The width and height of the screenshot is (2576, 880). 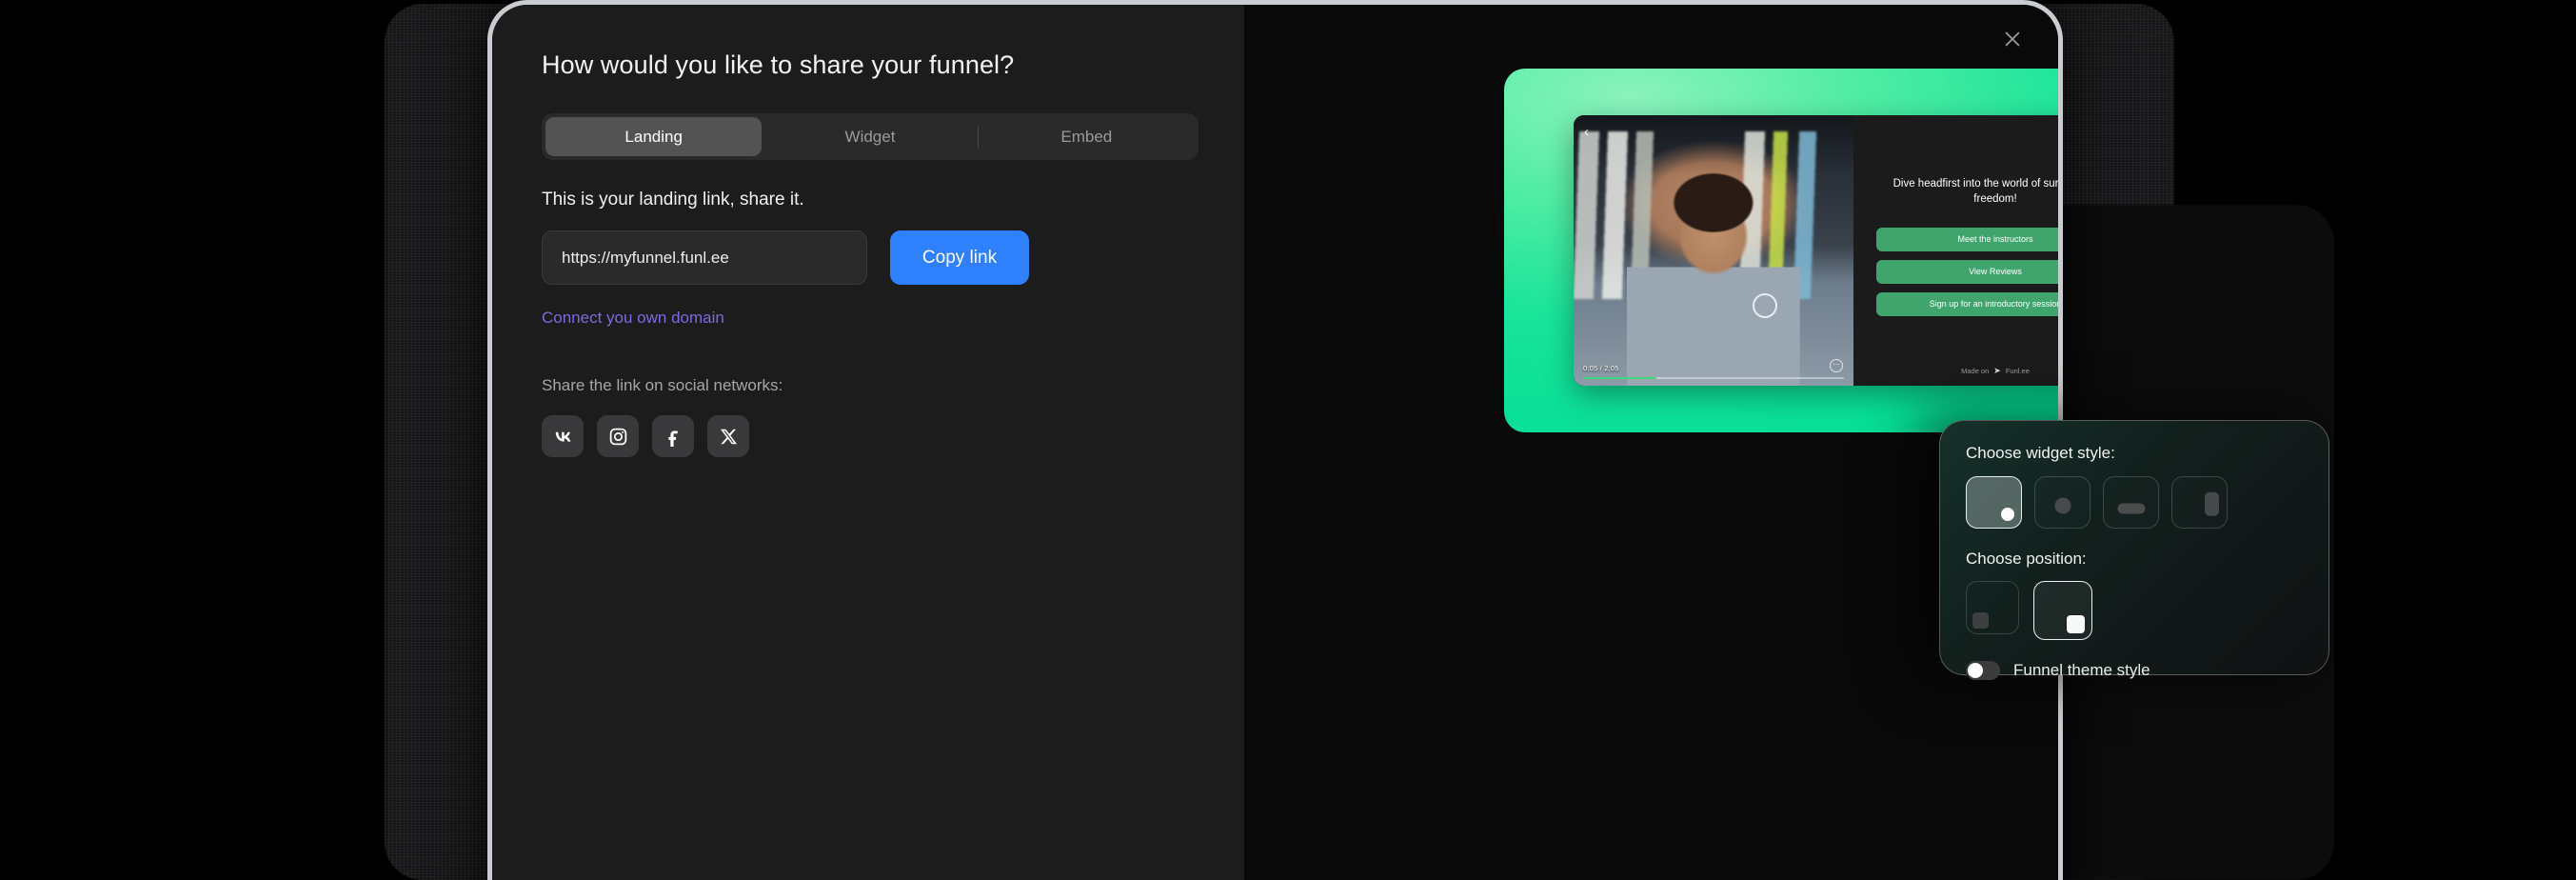 What do you see at coordinates (1713, 378) in the screenshot?
I see `video-progress-bar` at bounding box center [1713, 378].